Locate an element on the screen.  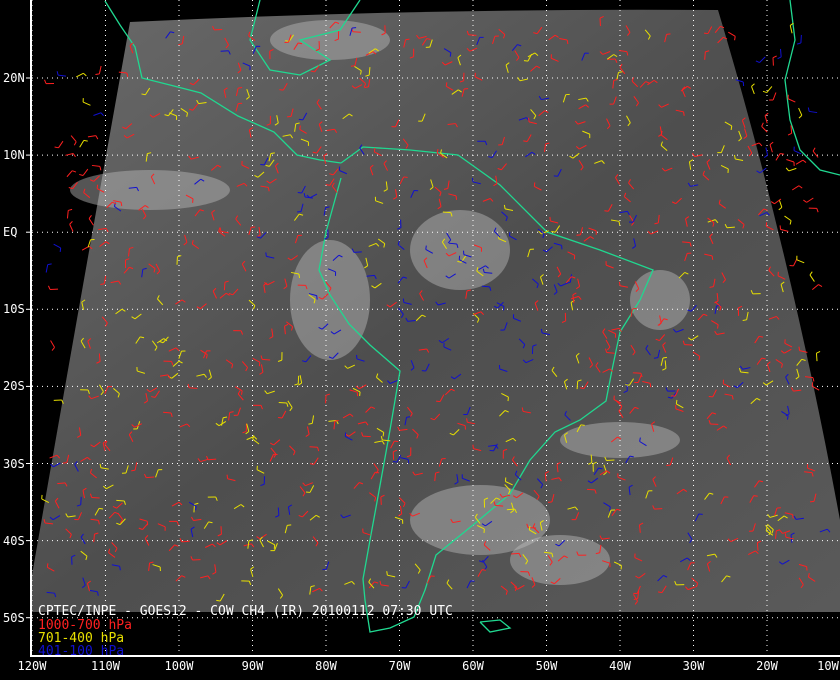
africa-coastline is located at coordinates (812, 88).